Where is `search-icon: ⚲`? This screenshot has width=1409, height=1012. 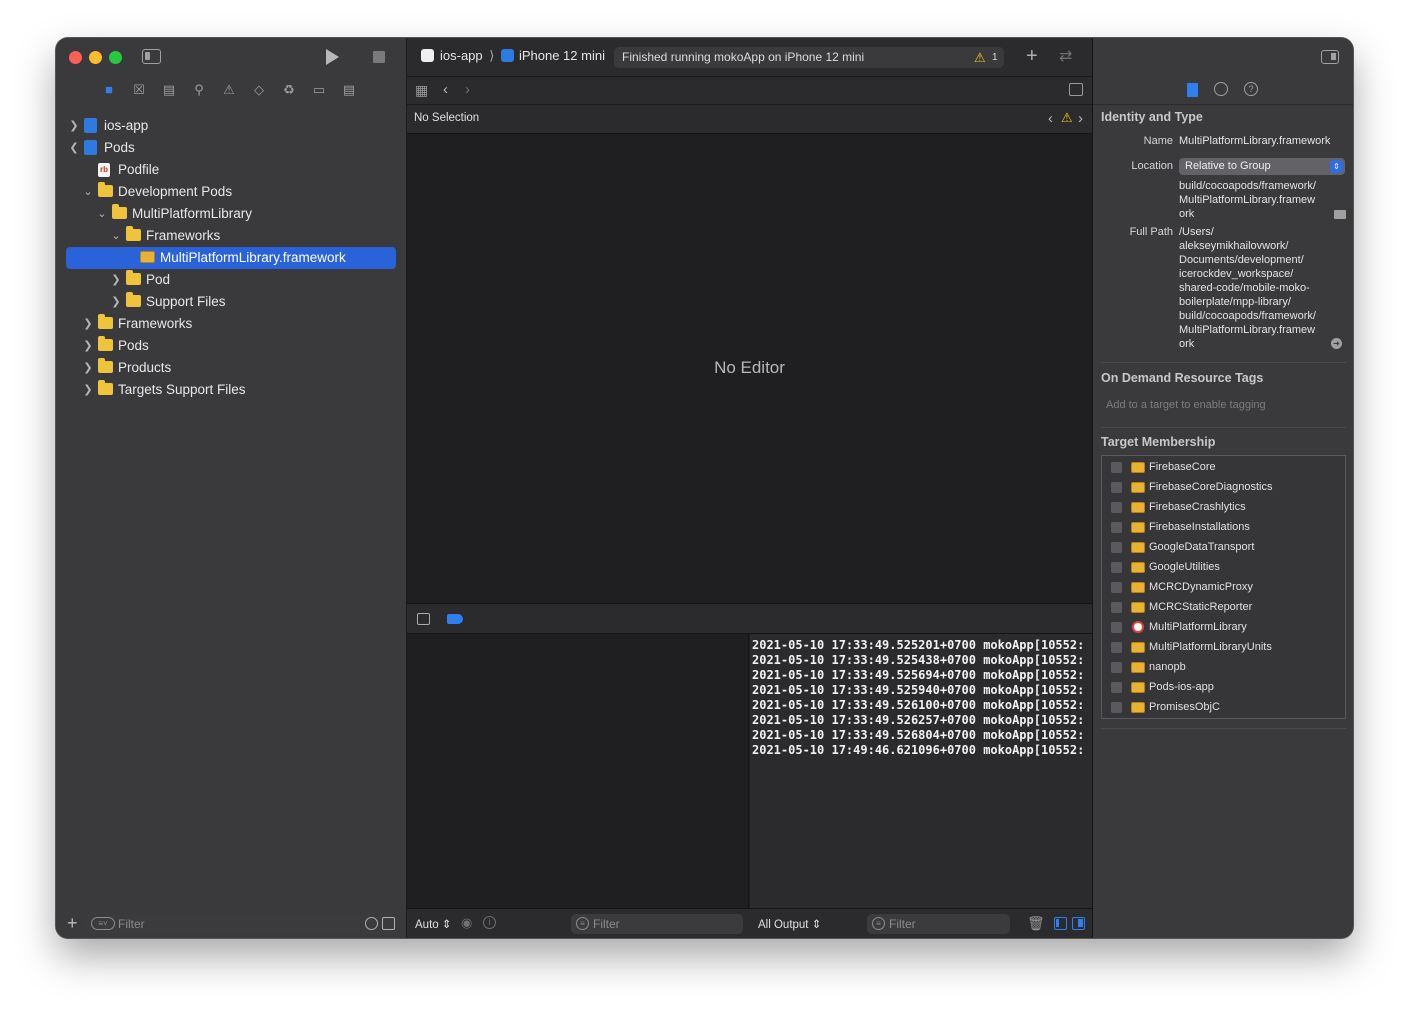
search-icon: ⚲ is located at coordinates (199, 90).